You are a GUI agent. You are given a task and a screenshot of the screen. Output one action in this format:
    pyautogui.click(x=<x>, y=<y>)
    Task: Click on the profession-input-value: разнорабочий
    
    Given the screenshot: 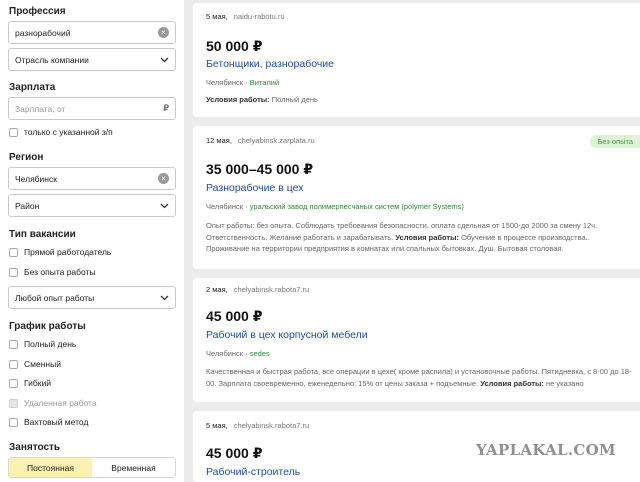 What is the action you would take?
    pyautogui.click(x=43, y=32)
    